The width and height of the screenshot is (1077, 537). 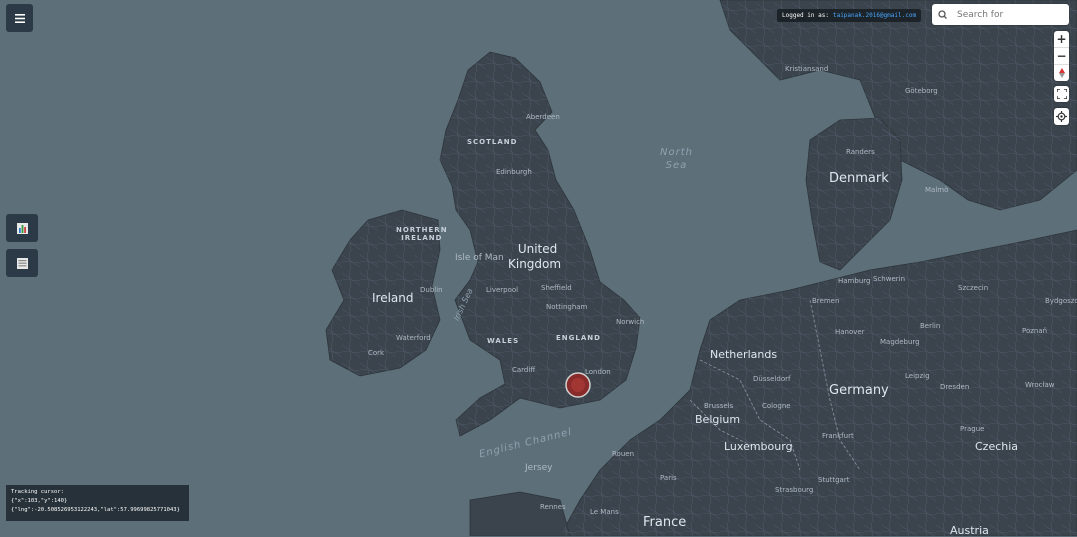 What do you see at coordinates (1040, 385) in the screenshot?
I see `label-wroclaw: Wrocław` at bounding box center [1040, 385].